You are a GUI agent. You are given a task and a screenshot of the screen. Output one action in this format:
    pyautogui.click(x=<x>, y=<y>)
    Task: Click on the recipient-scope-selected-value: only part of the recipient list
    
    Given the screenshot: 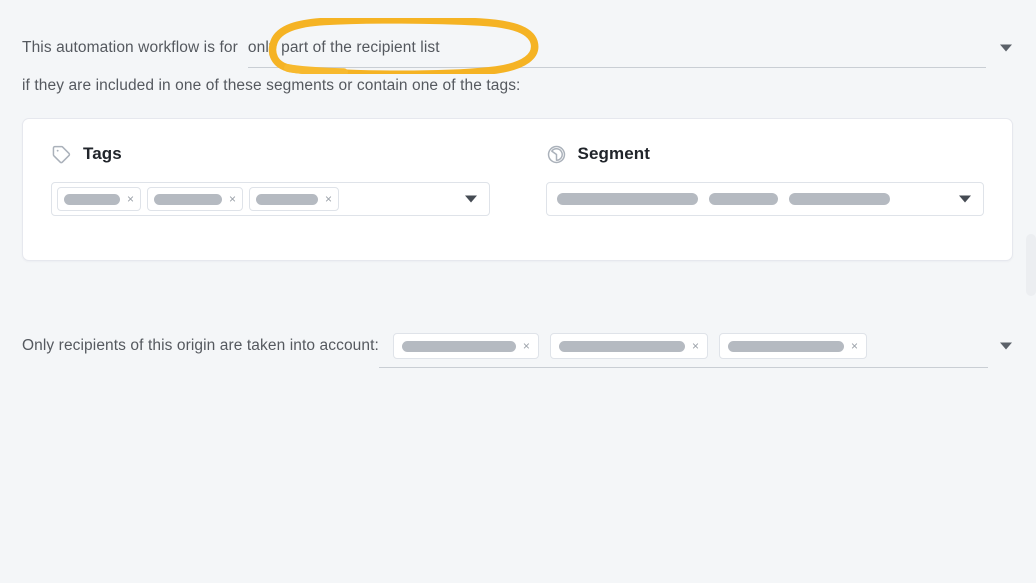 What is the action you would take?
    pyautogui.click(x=343, y=47)
    